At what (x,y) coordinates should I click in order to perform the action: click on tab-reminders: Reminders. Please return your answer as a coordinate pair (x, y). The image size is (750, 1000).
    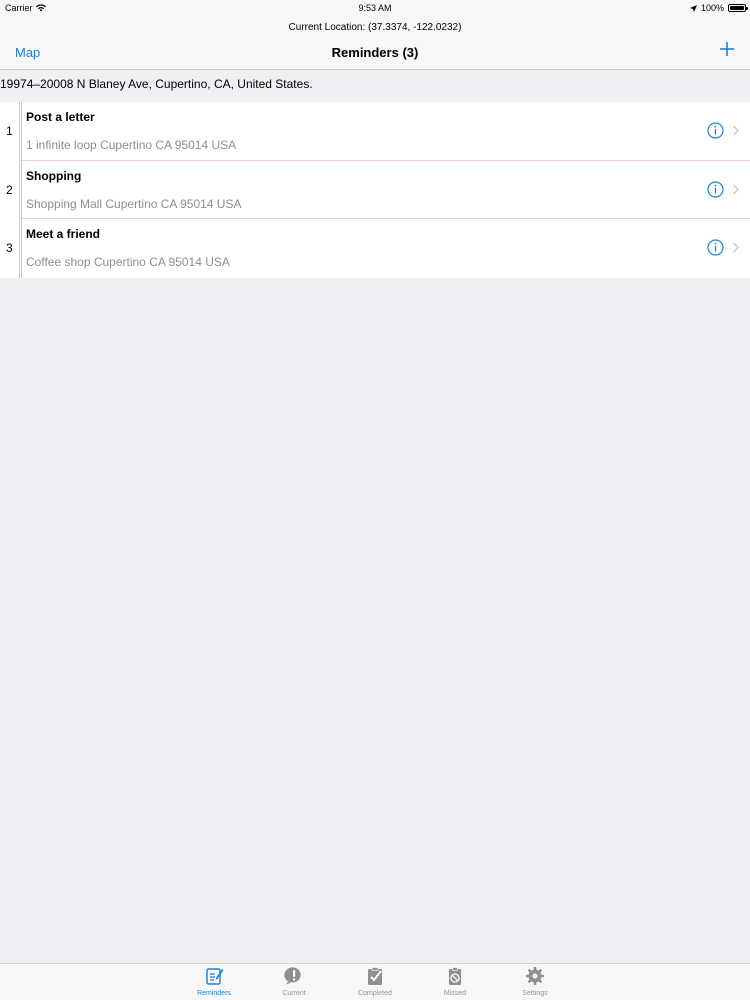
    Looking at the image, I should click on (214, 982).